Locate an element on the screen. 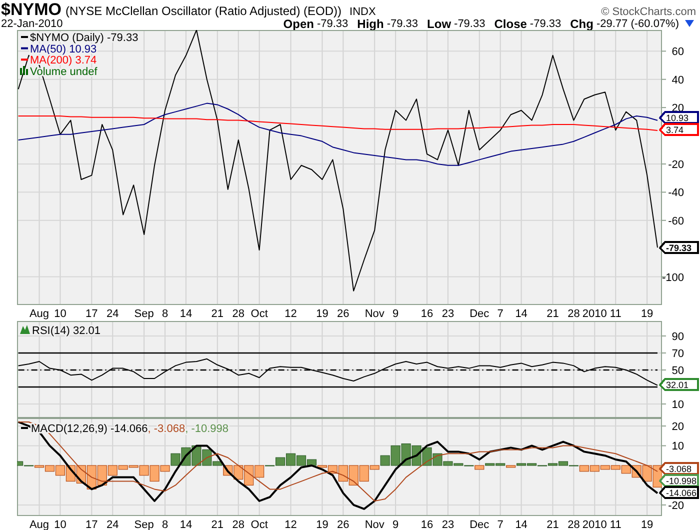 The height and width of the screenshot is (530, 700). volume-bars-icon is located at coordinates (24, 70).